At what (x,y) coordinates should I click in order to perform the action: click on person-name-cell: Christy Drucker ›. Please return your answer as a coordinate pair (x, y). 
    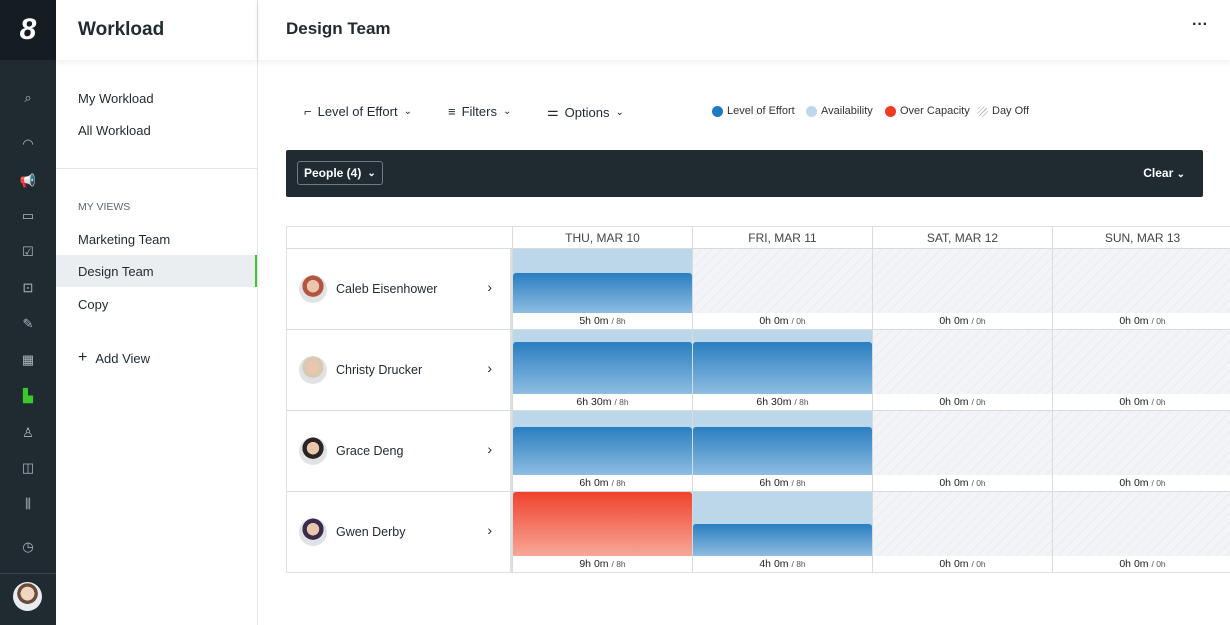
    Looking at the image, I should click on (399, 370).